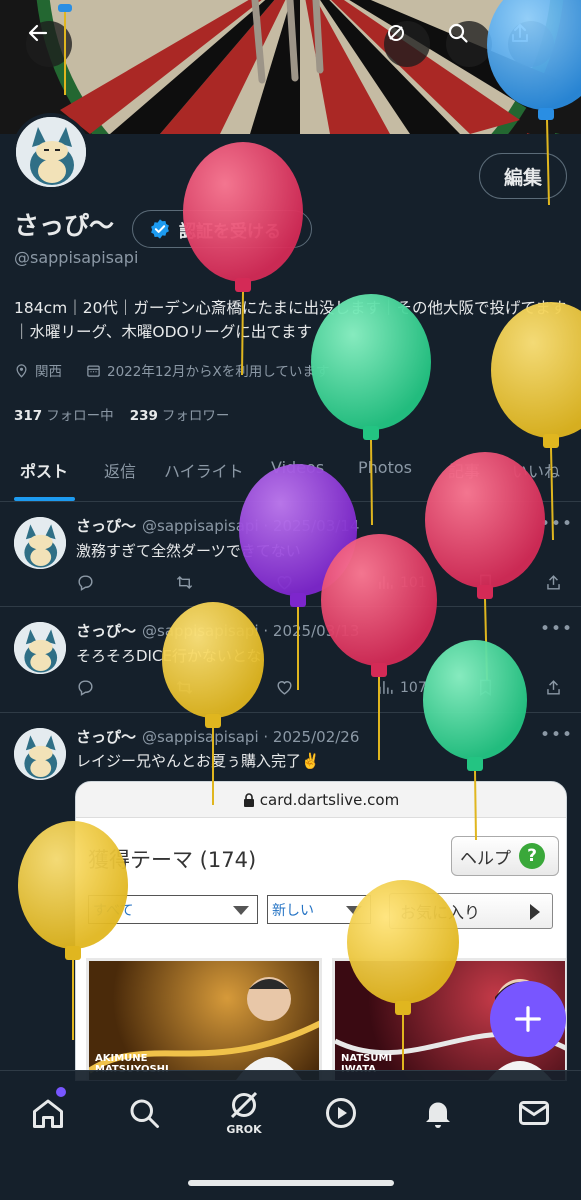 This screenshot has height=1200, width=581. I want to click on embed-url-text: card.dartslive.com, so click(329, 799).